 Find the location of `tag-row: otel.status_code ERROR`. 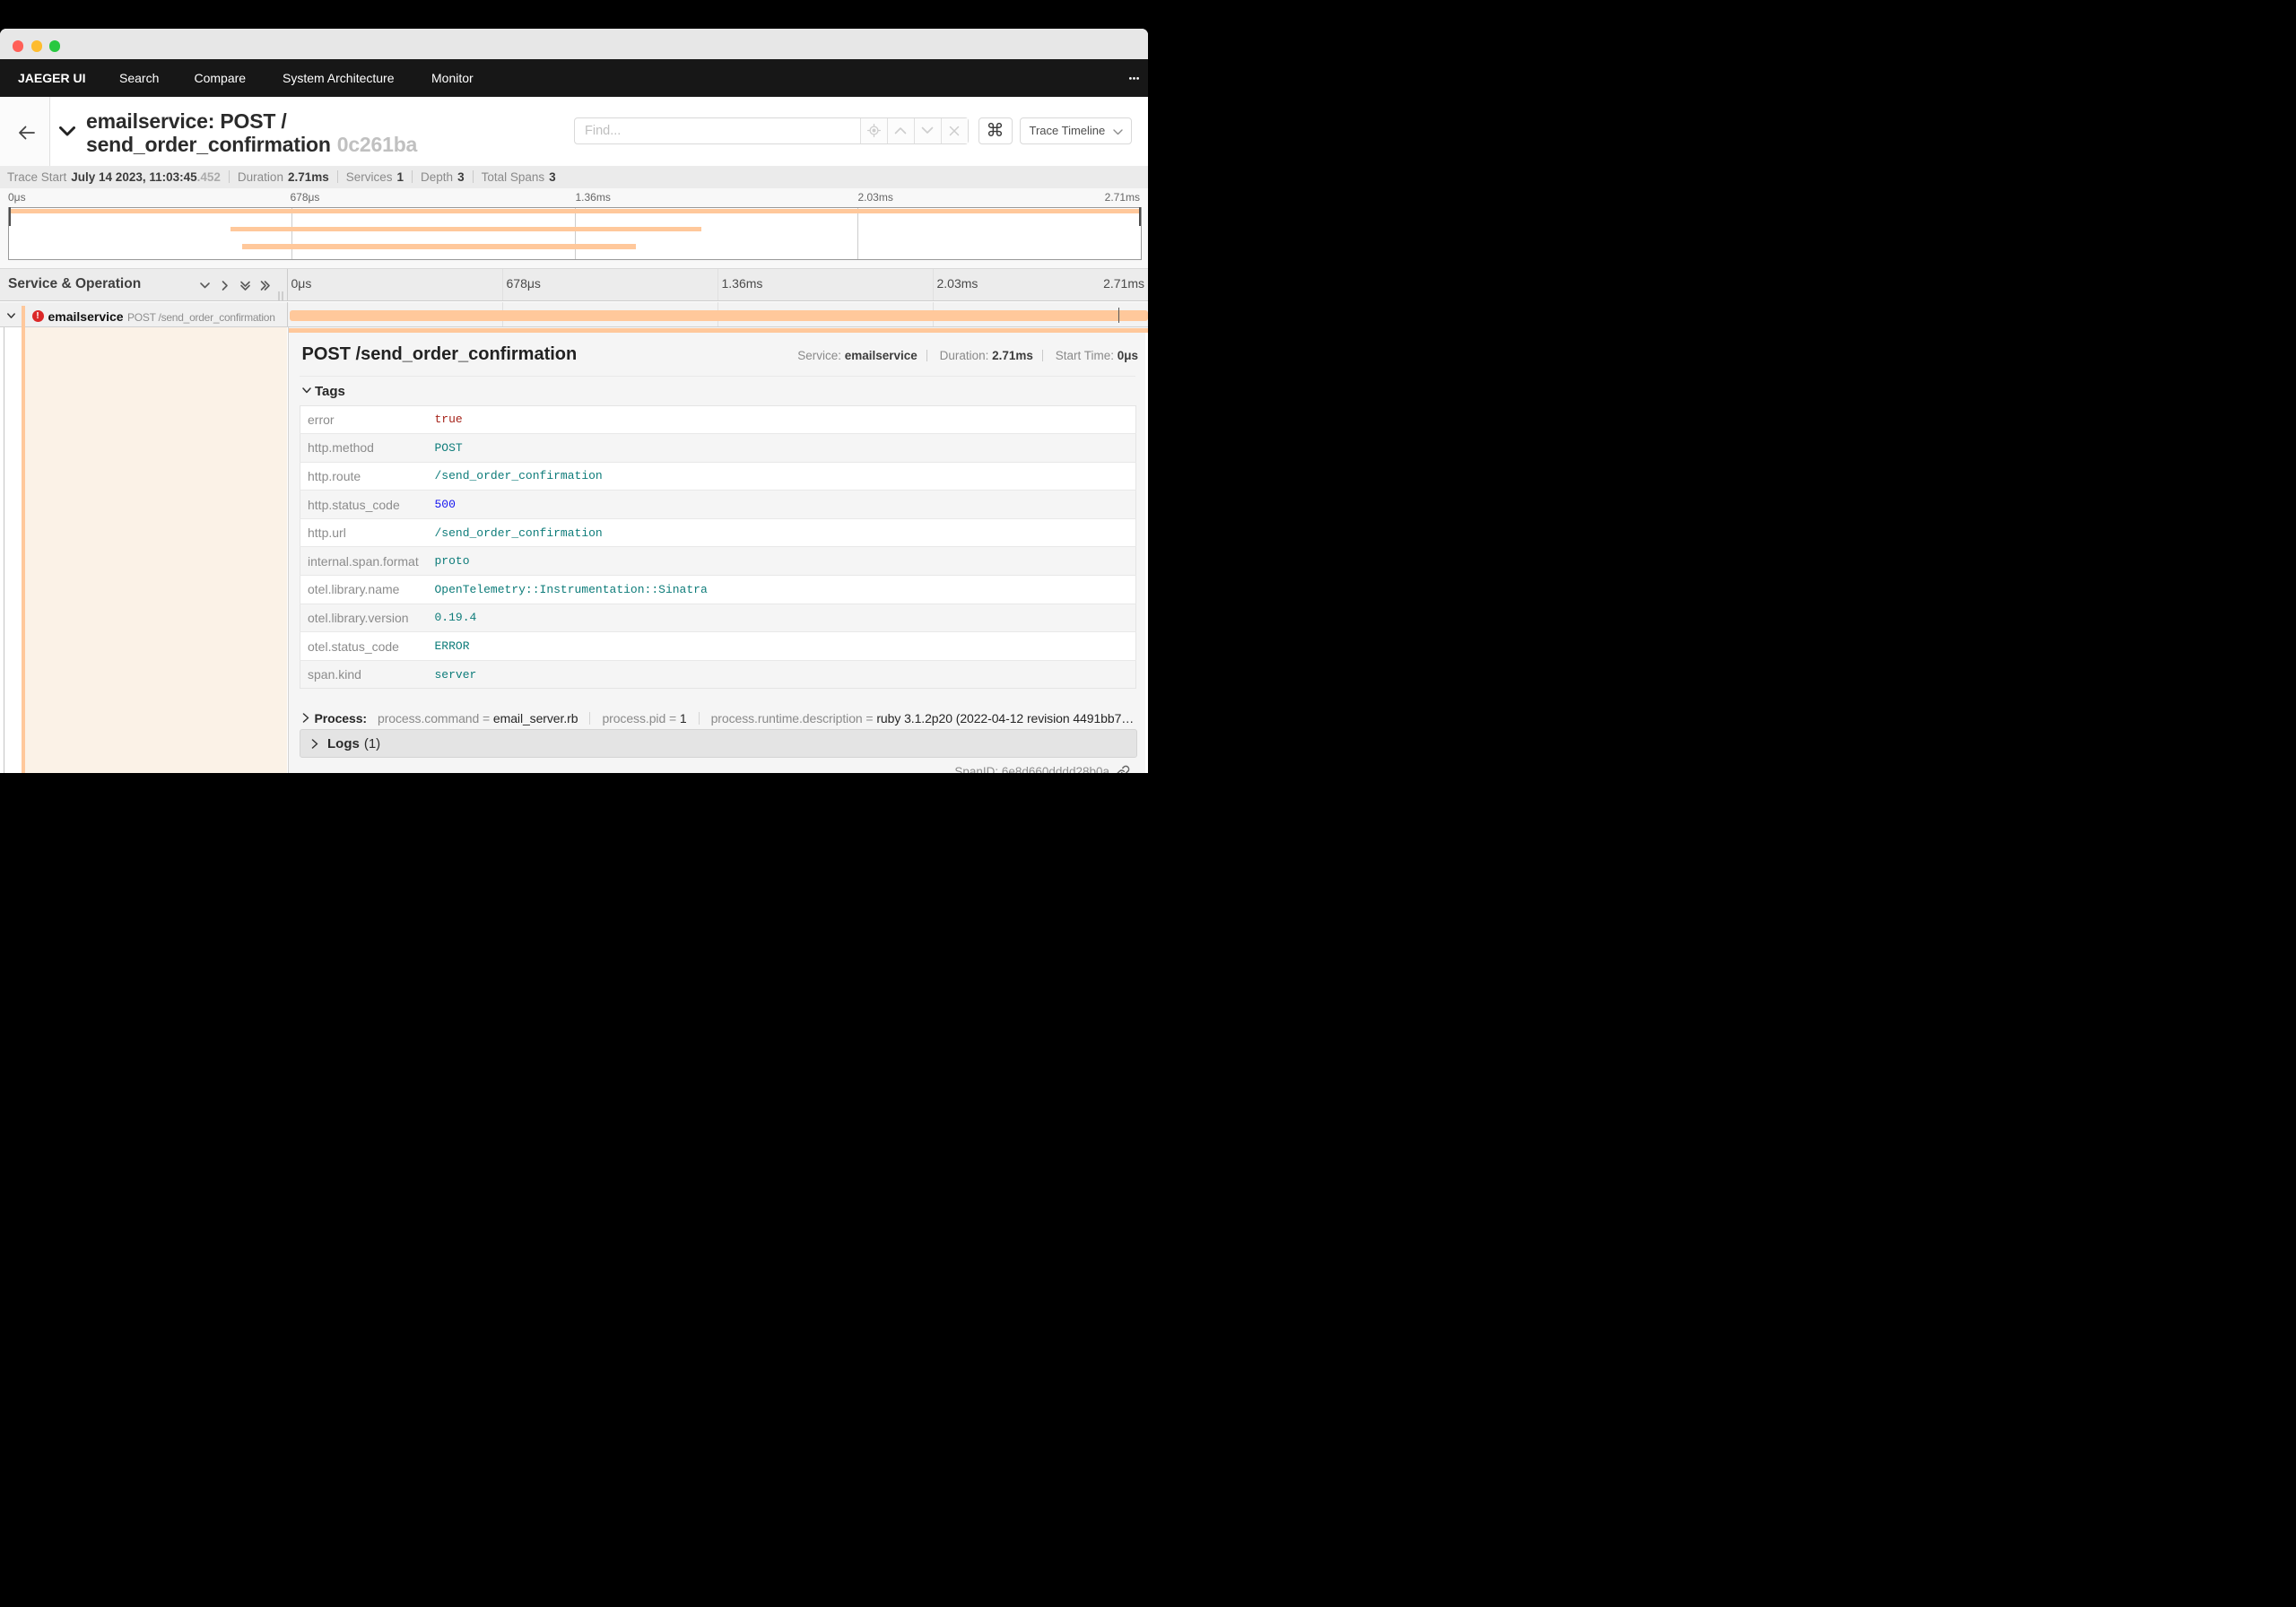

tag-row: otel.status_code ERROR is located at coordinates (717, 646).